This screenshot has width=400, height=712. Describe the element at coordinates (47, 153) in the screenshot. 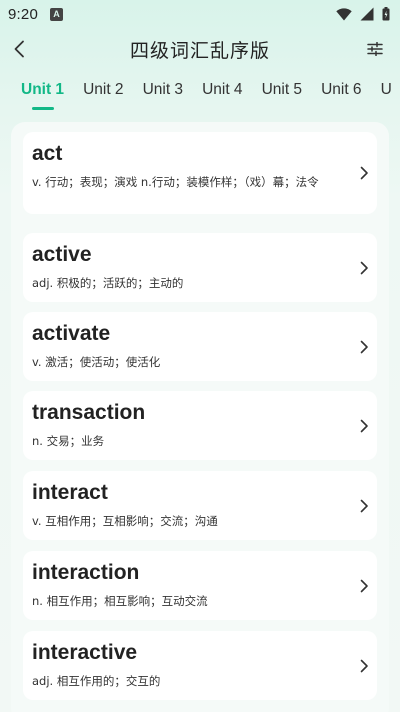

I see `word-text: act` at that location.